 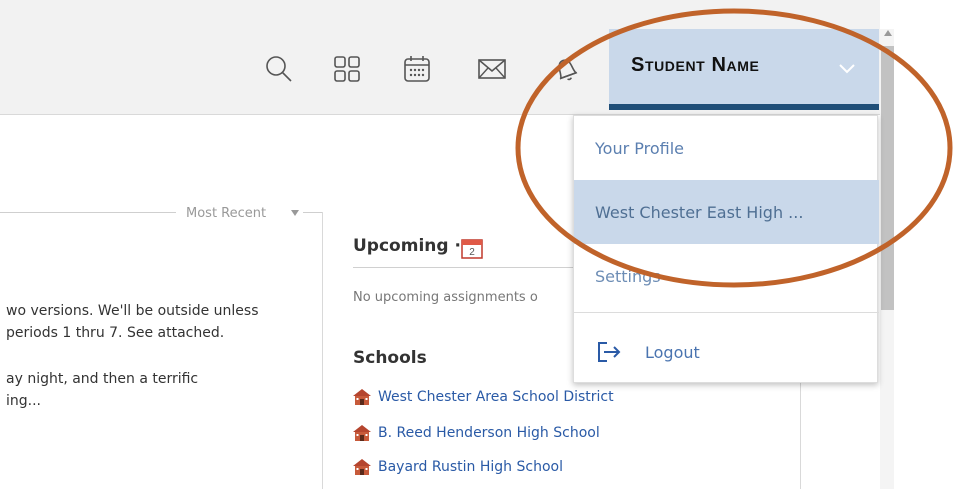 I want to click on caret-down-icon, so click(x=295, y=213).